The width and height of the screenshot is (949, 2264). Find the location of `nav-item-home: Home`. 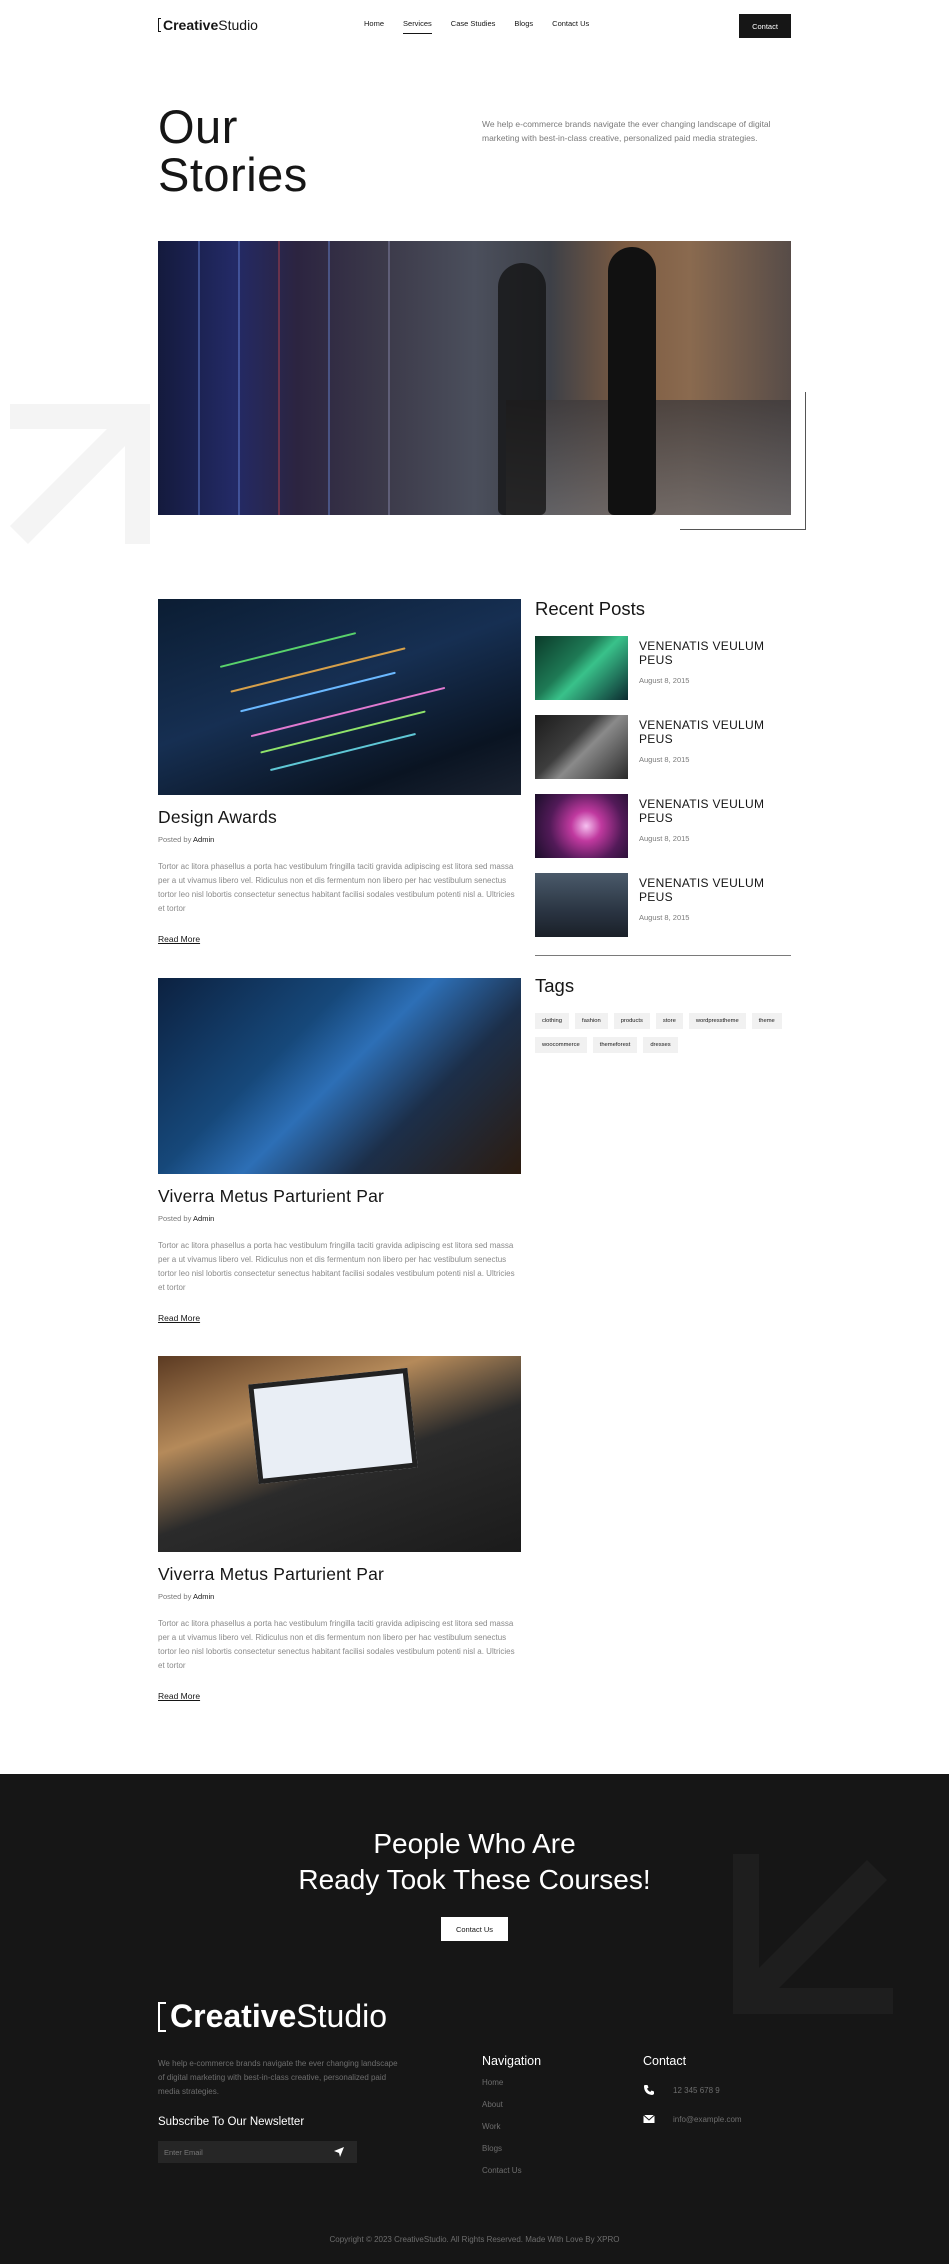

nav-item-home: Home is located at coordinates (374, 23).